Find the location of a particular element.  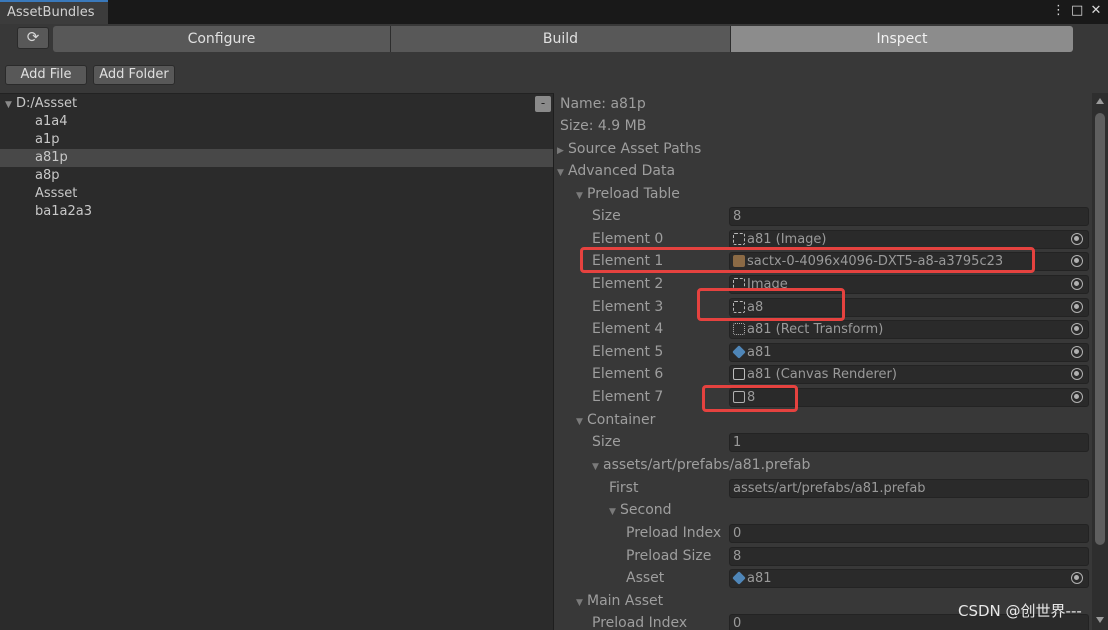

maximize-icon: □ is located at coordinates (1077, 11).